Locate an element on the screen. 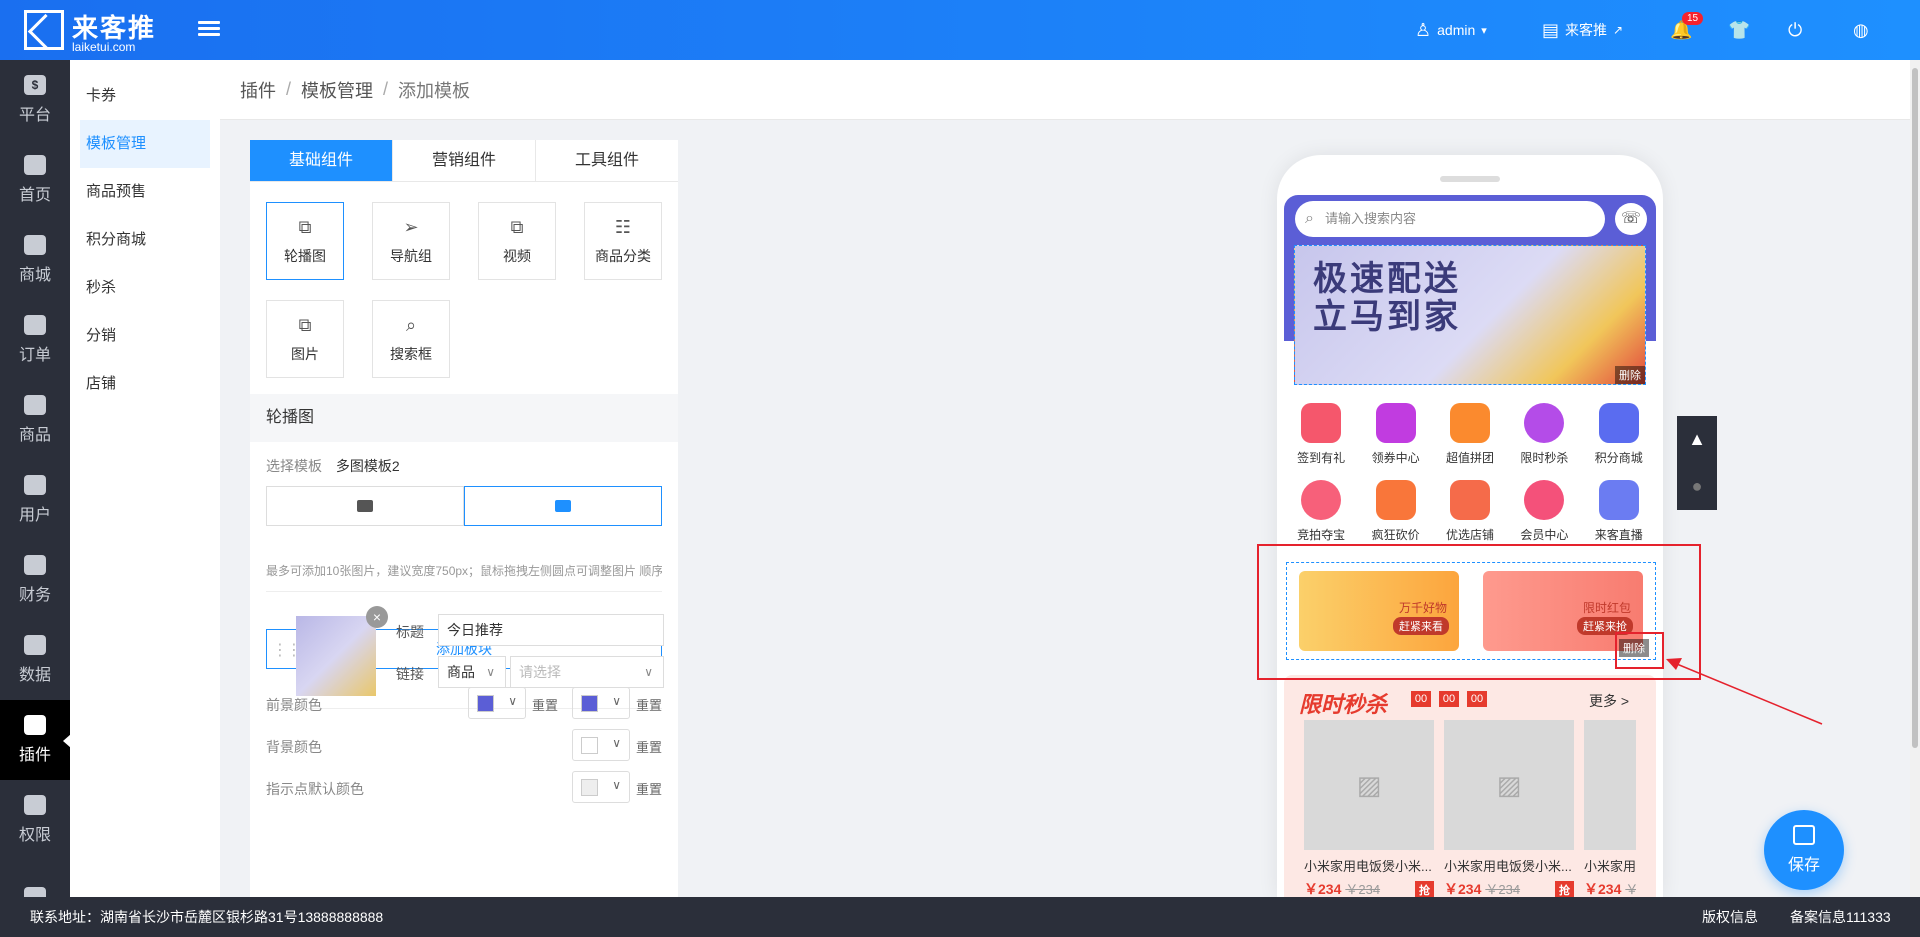 The width and height of the screenshot is (1920, 937). nav-item-finance: 财务 is located at coordinates (35, 580).